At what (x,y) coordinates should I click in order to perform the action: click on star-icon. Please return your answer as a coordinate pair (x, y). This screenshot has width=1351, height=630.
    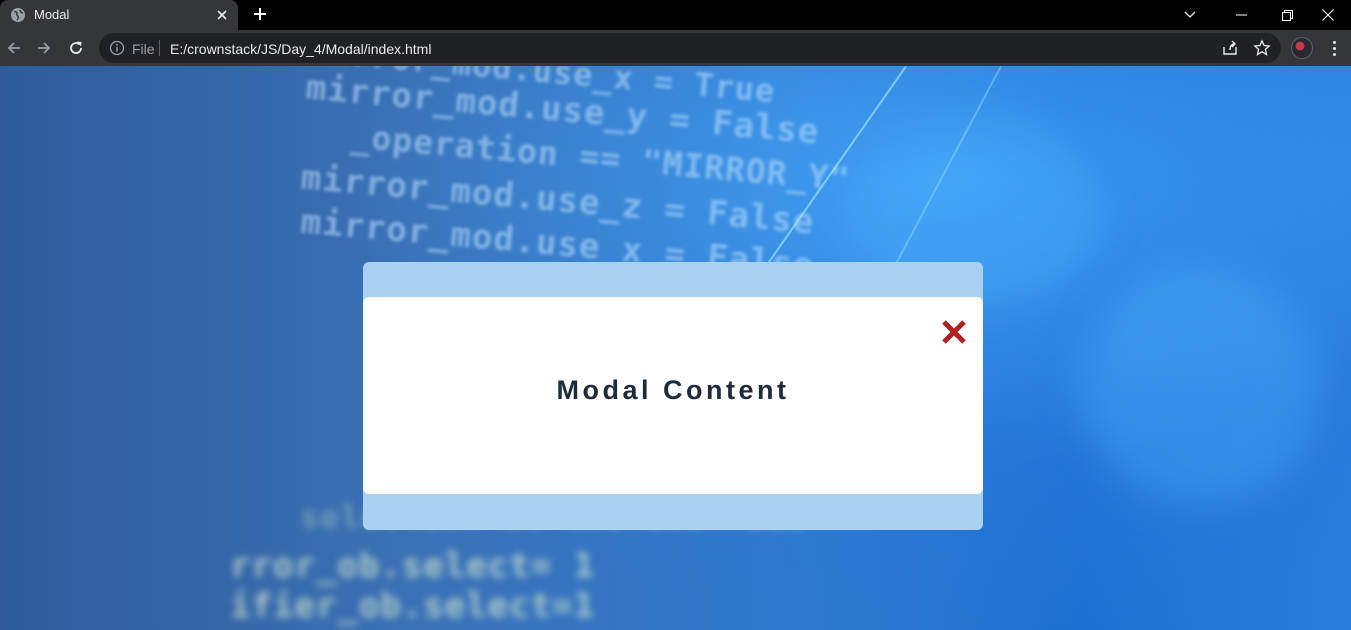
    Looking at the image, I should click on (1262, 48).